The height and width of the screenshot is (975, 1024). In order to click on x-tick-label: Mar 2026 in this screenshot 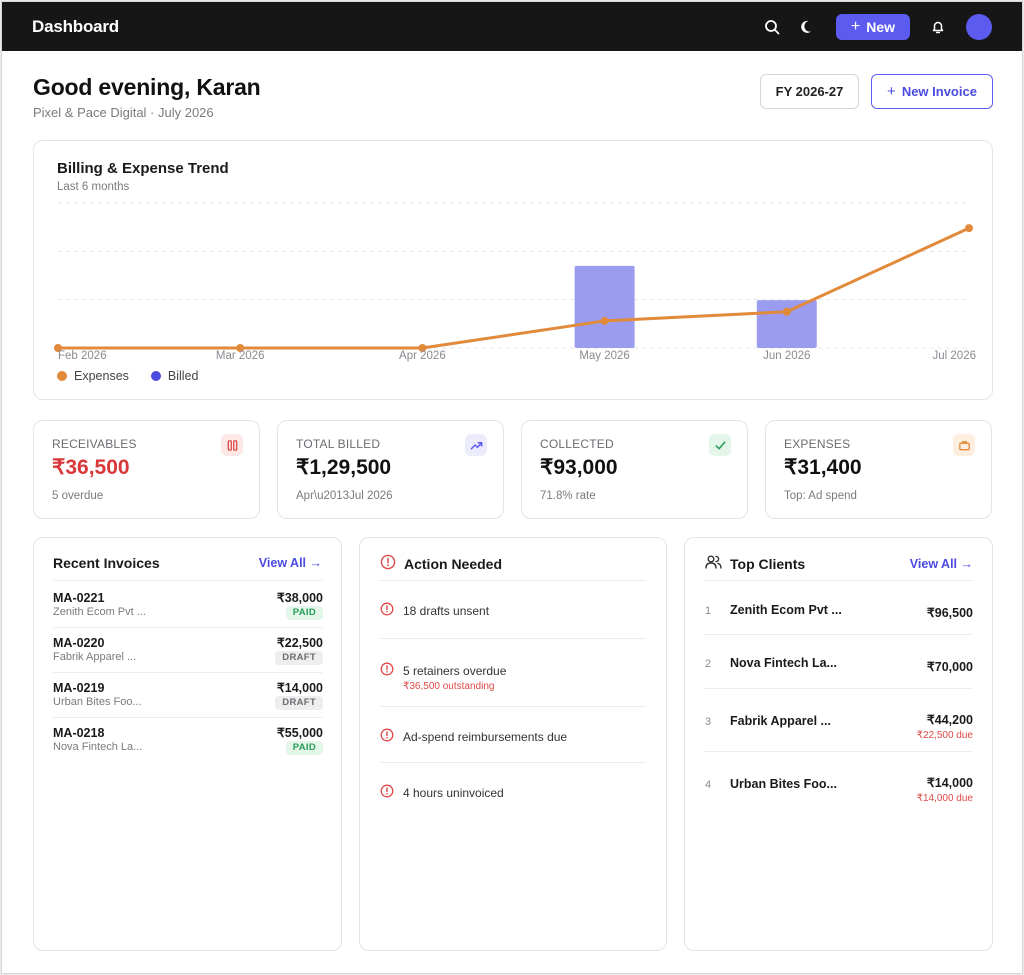, I will do `click(240, 356)`.